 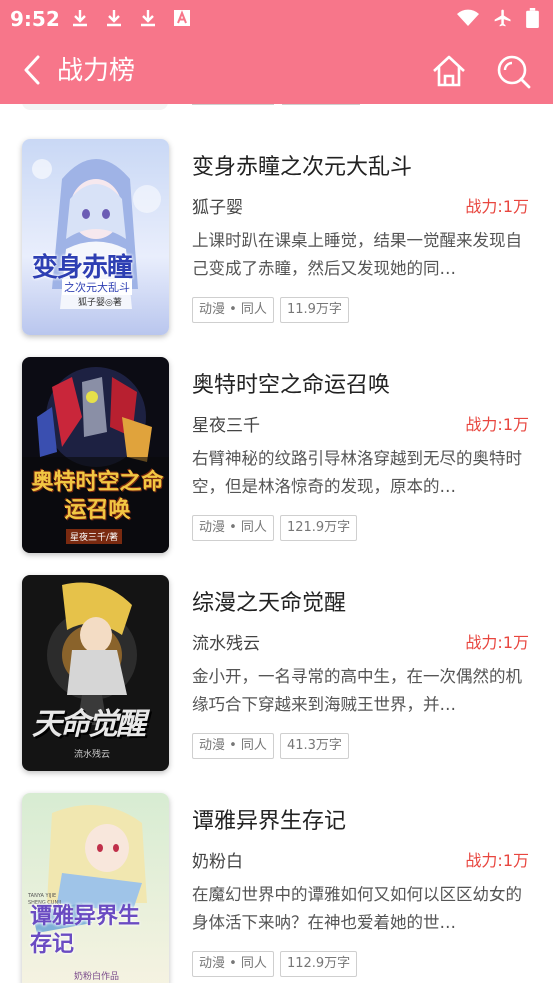 I want to click on back-arrow-icon, so click(x=32, y=70).